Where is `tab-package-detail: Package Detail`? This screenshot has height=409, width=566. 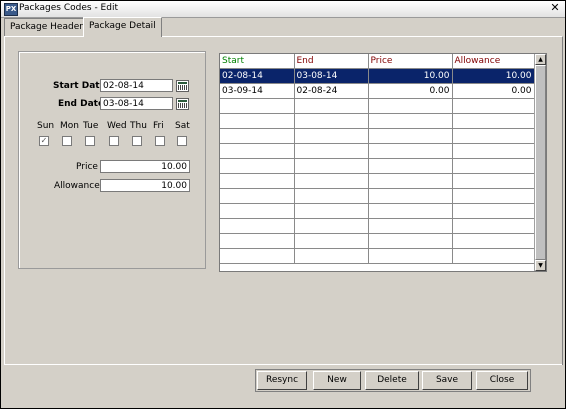
tab-package-detail: Package Detail is located at coordinates (122, 27).